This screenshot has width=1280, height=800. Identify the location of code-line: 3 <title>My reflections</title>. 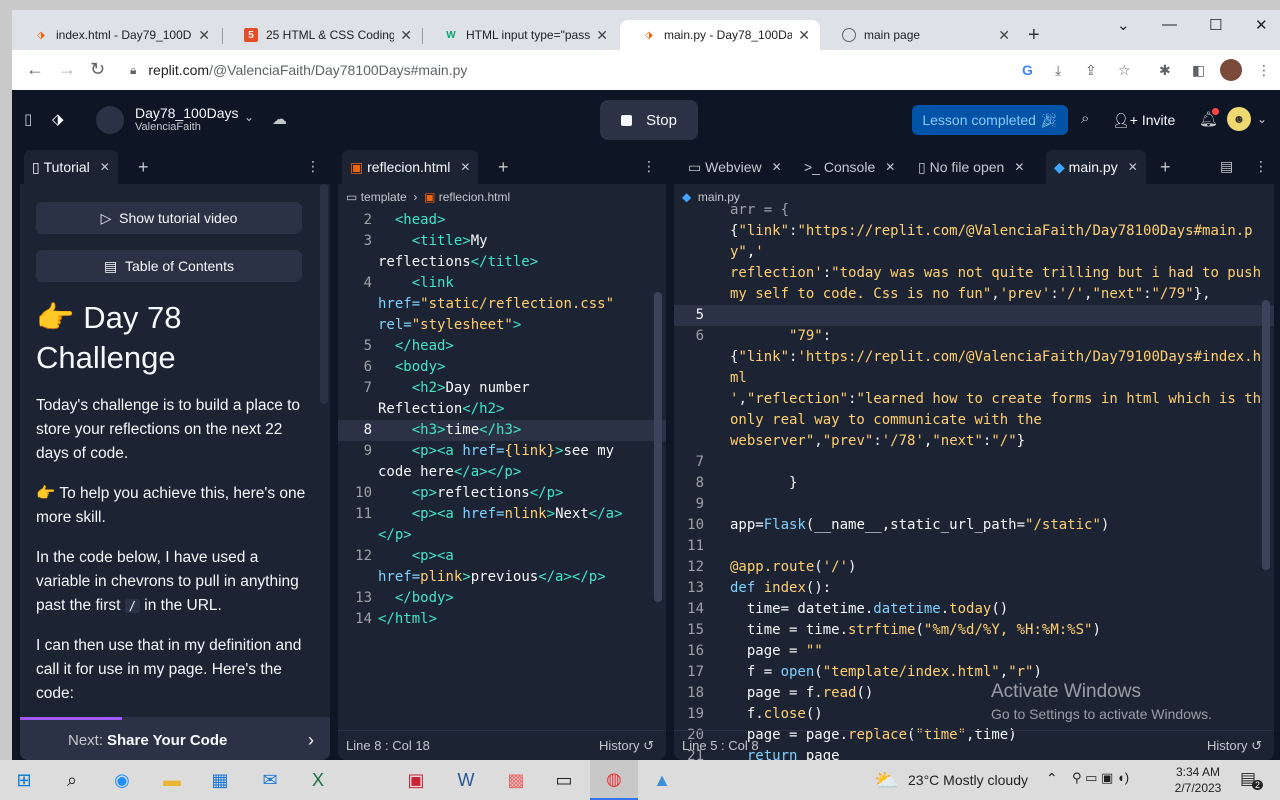
(451, 251).